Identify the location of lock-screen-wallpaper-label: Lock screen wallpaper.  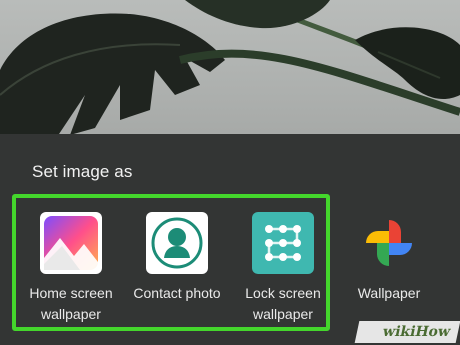
(283, 303).